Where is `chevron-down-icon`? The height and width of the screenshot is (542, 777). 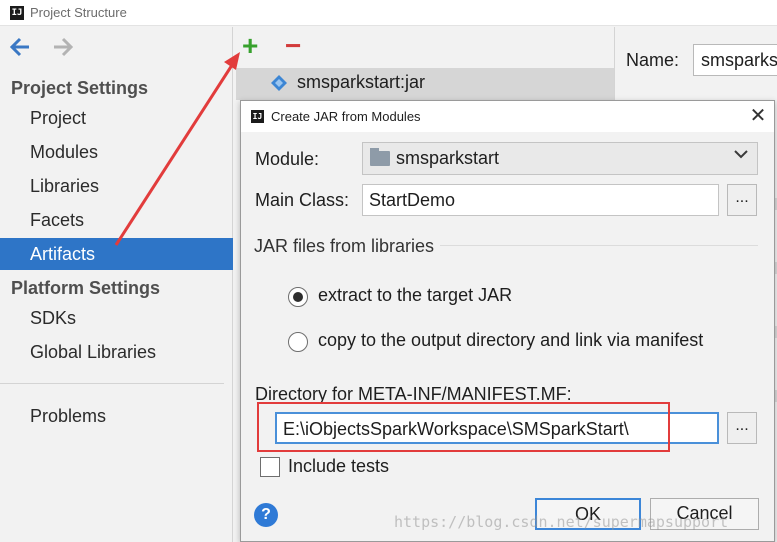 chevron-down-icon is located at coordinates (741, 156).